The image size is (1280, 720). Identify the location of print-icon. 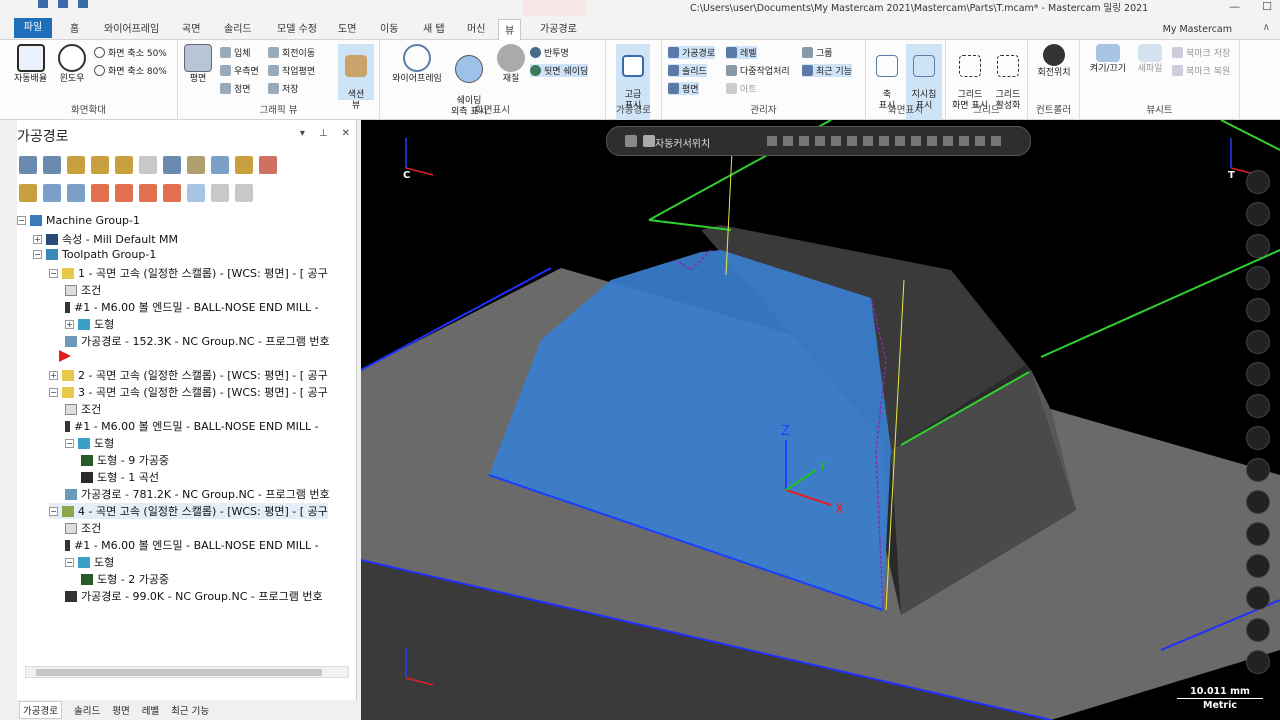
(83, 4).